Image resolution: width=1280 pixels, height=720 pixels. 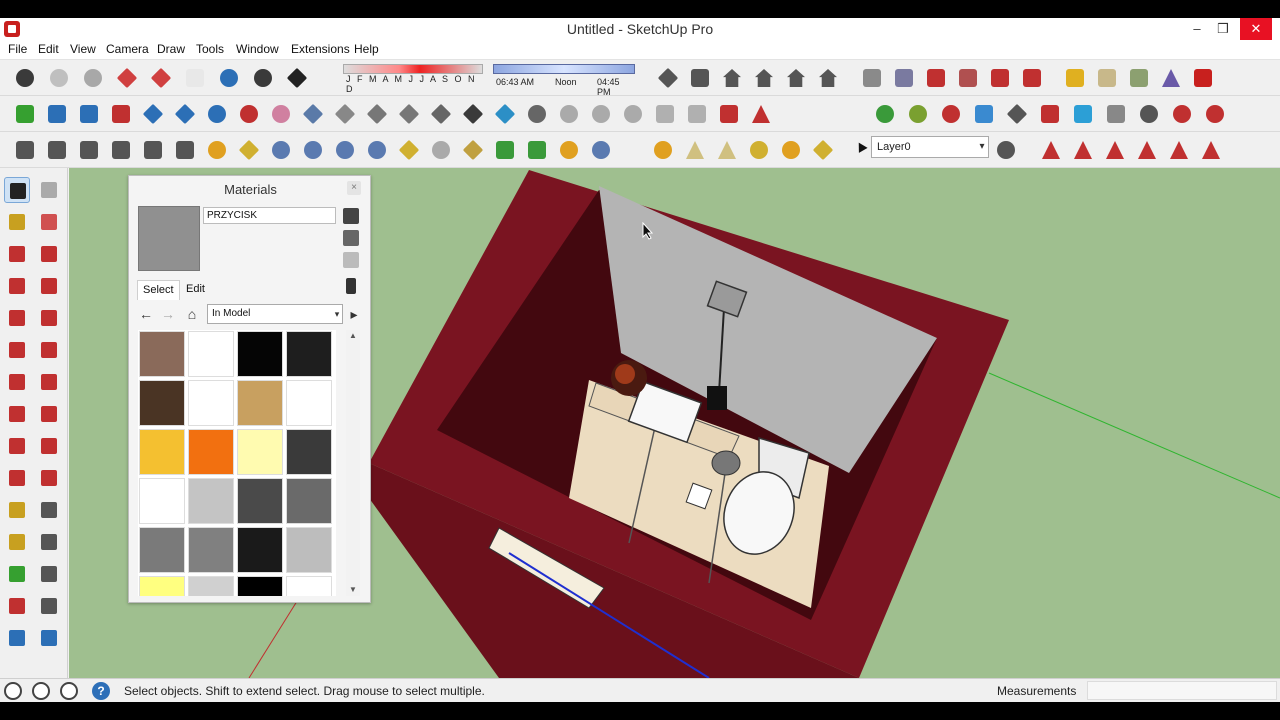 What do you see at coordinates (377, 114) in the screenshot?
I see `face-style-3-button` at bounding box center [377, 114].